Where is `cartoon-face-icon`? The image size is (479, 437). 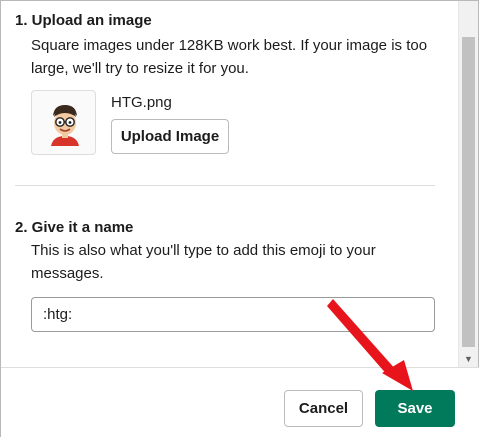 cartoon-face-icon is located at coordinates (65, 125).